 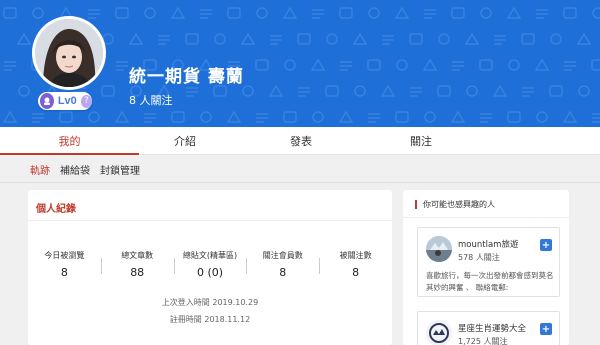 I want to click on tab-mine: 我的, so click(x=69, y=141).